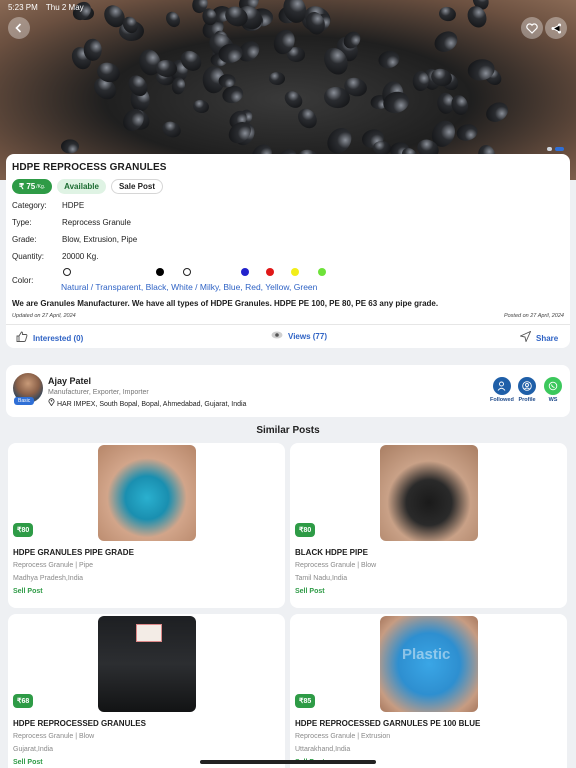 The height and width of the screenshot is (768, 576). Describe the element at coordinates (58, 338) in the screenshot. I see `interested-label: Interested (0)` at that location.